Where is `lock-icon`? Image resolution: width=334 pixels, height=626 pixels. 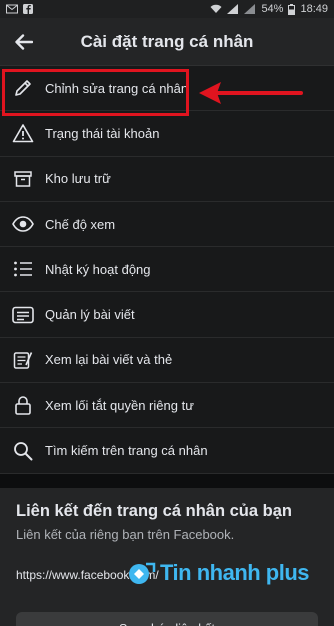 lock-icon is located at coordinates (23, 405).